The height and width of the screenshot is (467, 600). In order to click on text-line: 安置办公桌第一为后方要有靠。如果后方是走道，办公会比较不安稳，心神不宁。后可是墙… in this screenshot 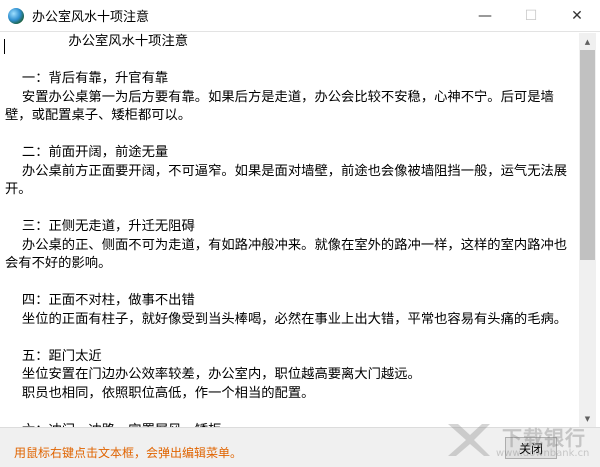, I will do `click(279, 106)`.